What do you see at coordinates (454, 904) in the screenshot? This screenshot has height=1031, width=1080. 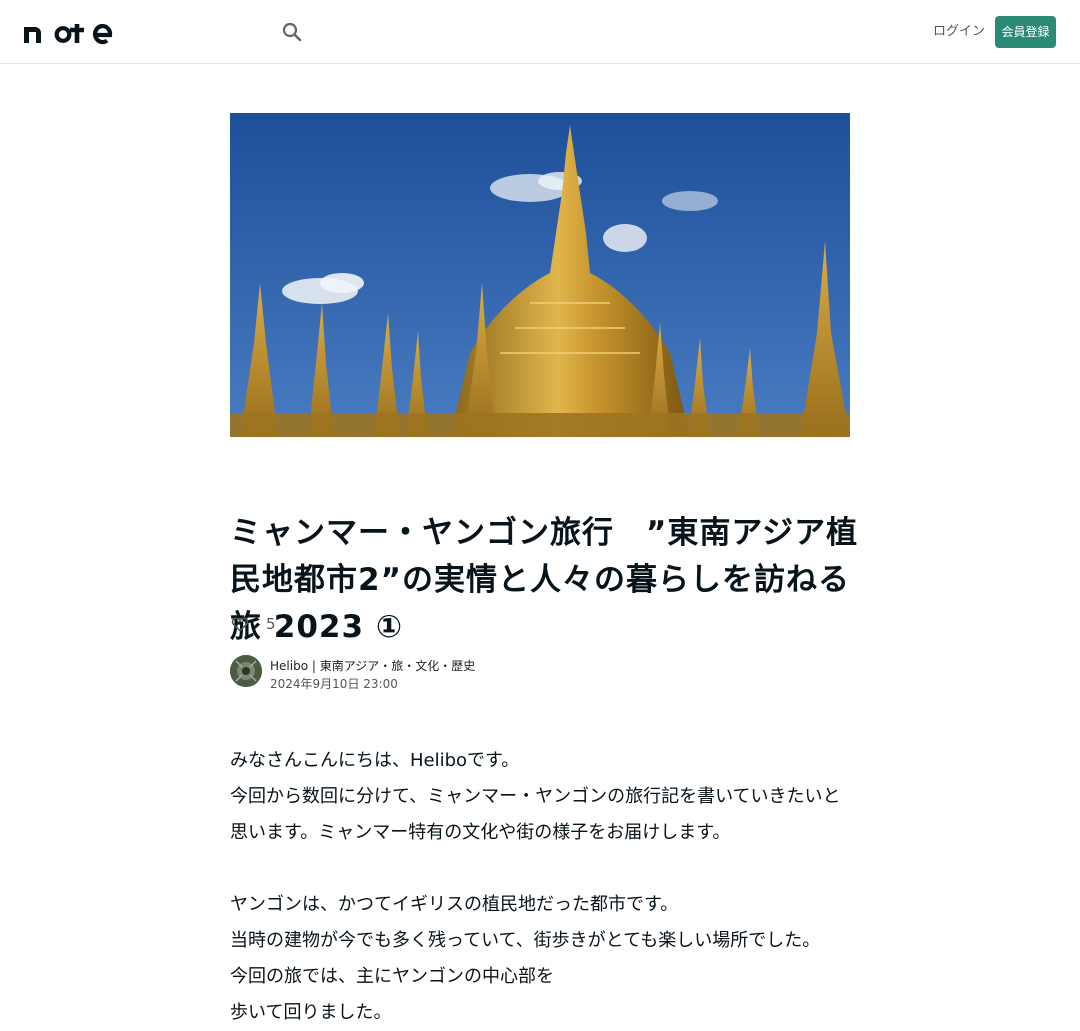 I see `body-paragraph: ヤンゴンは、かつてイギリスの植民地だった都市です。` at bounding box center [454, 904].